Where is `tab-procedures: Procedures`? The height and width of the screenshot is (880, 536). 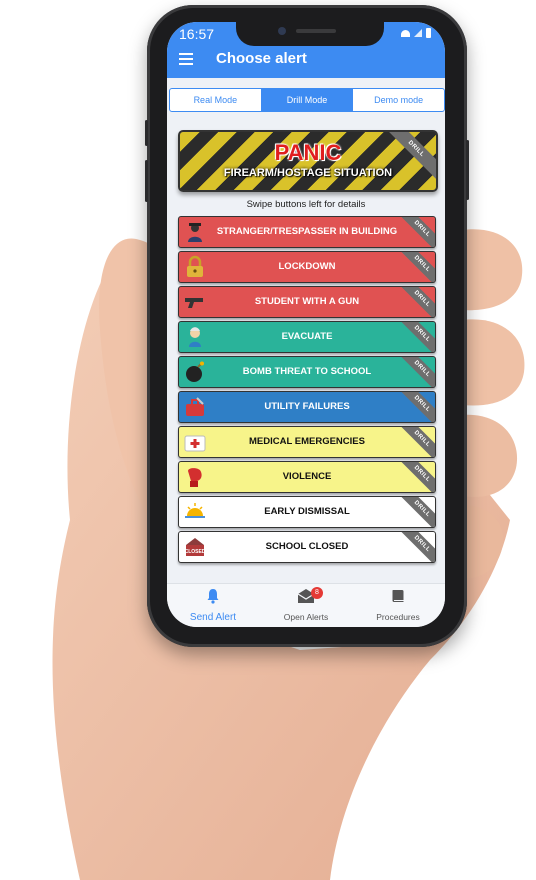 tab-procedures: Procedures is located at coordinates (398, 605).